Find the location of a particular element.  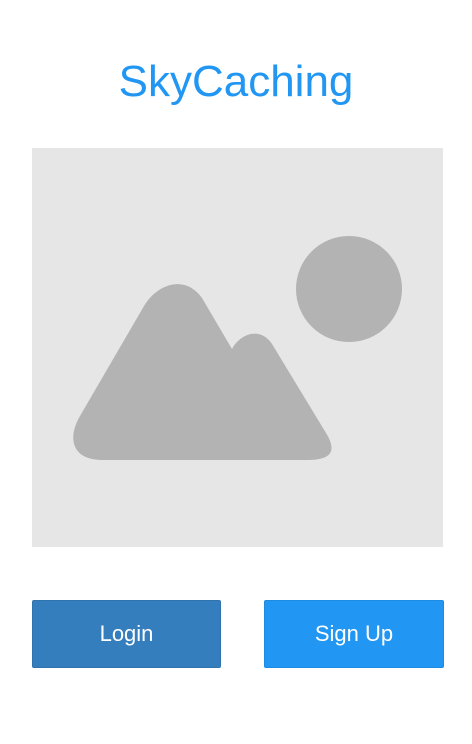

login-button: Login is located at coordinates (126, 634).